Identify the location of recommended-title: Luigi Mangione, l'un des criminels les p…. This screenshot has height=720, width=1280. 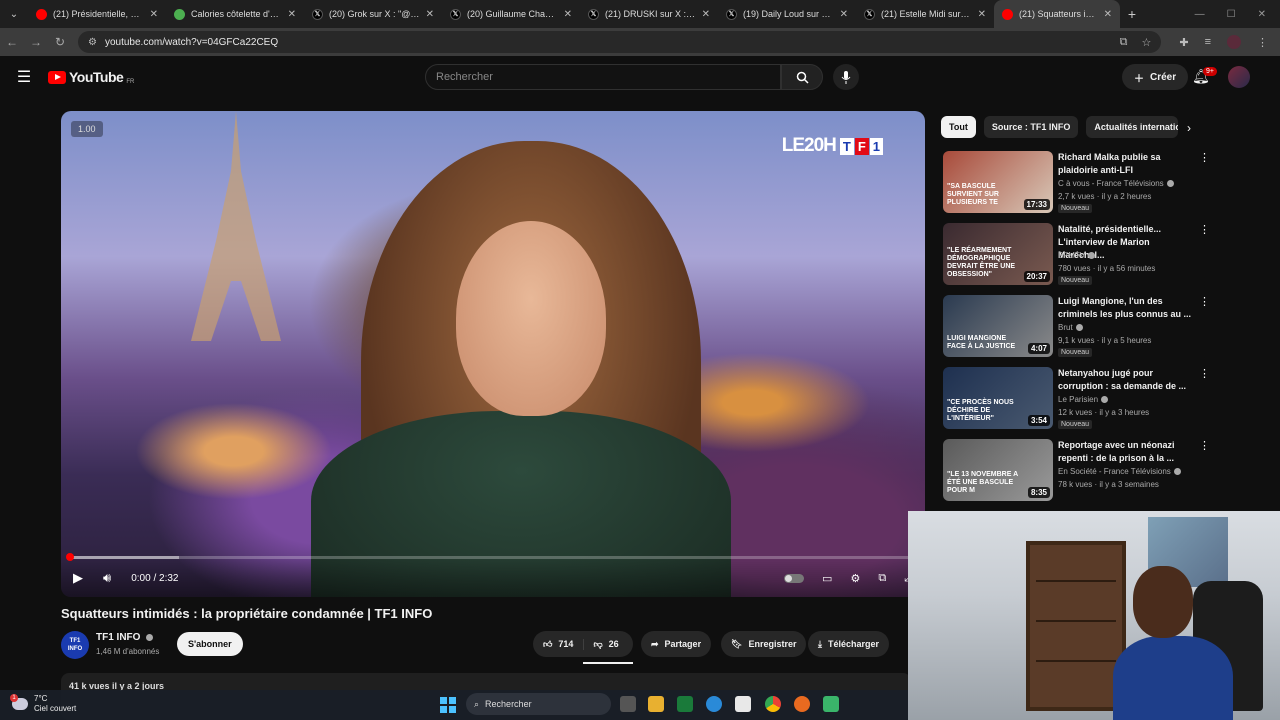
(1128, 308).